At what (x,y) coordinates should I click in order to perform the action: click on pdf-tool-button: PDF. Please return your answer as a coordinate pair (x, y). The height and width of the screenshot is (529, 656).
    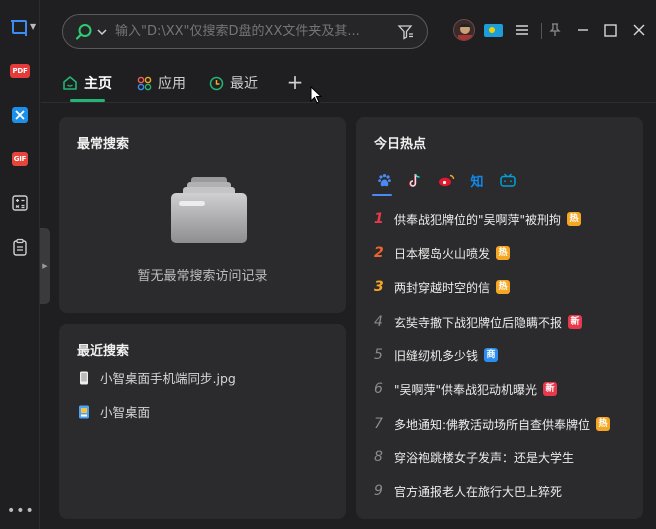
    Looking at the image, I should click on (20, 71).